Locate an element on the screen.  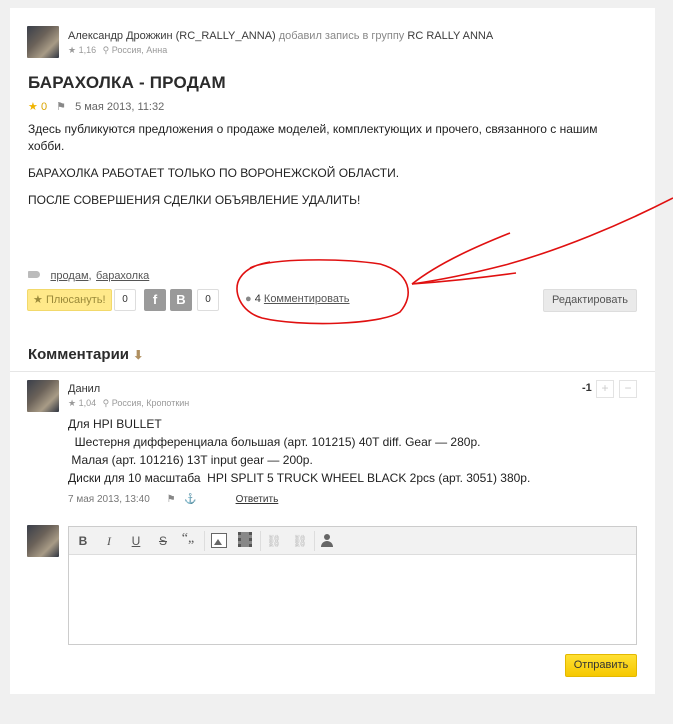
anchor-icon: ⚓ is located at coordinates (190, 499).